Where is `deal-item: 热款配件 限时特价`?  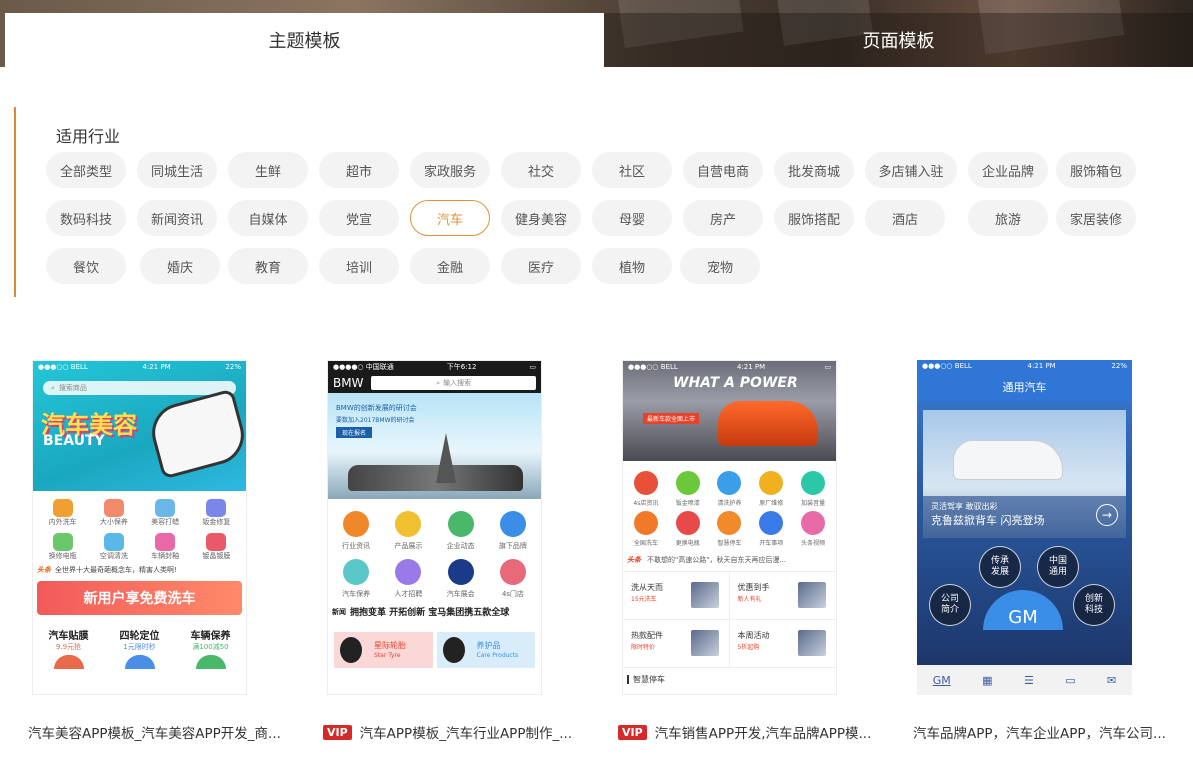
deal-item: 热款配件 限时特价 is located at coordinates (676, 644).